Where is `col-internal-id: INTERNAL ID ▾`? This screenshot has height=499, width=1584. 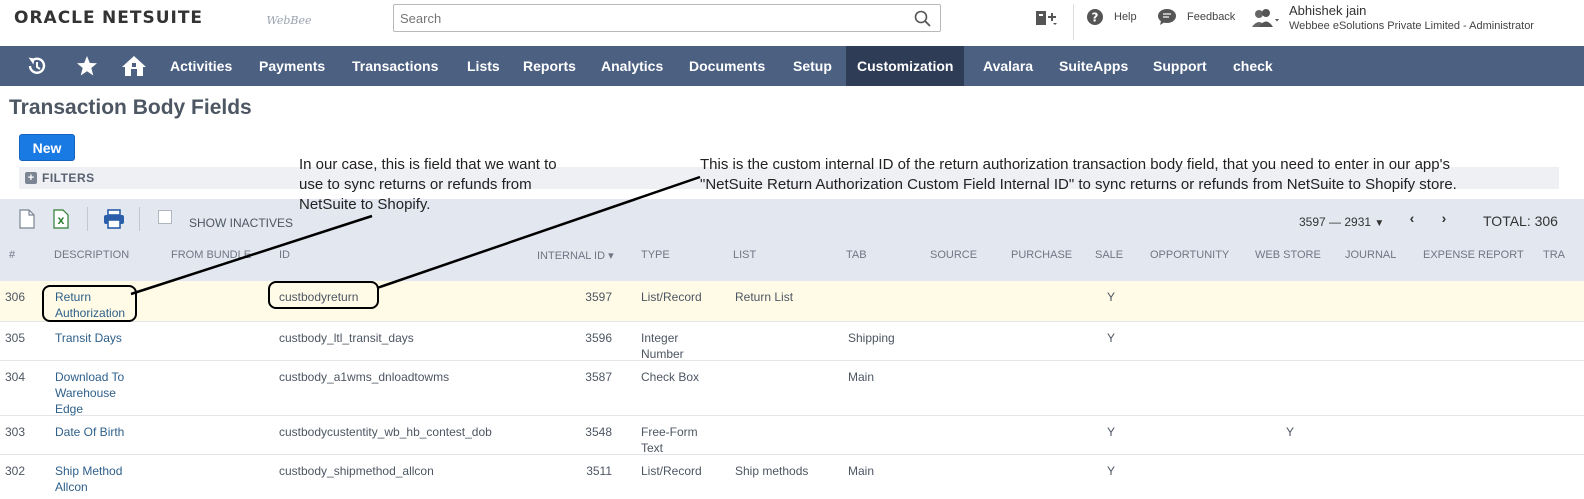 col-internal-id: INTERNAL ID ▾ is located at coordinates (575, 255).